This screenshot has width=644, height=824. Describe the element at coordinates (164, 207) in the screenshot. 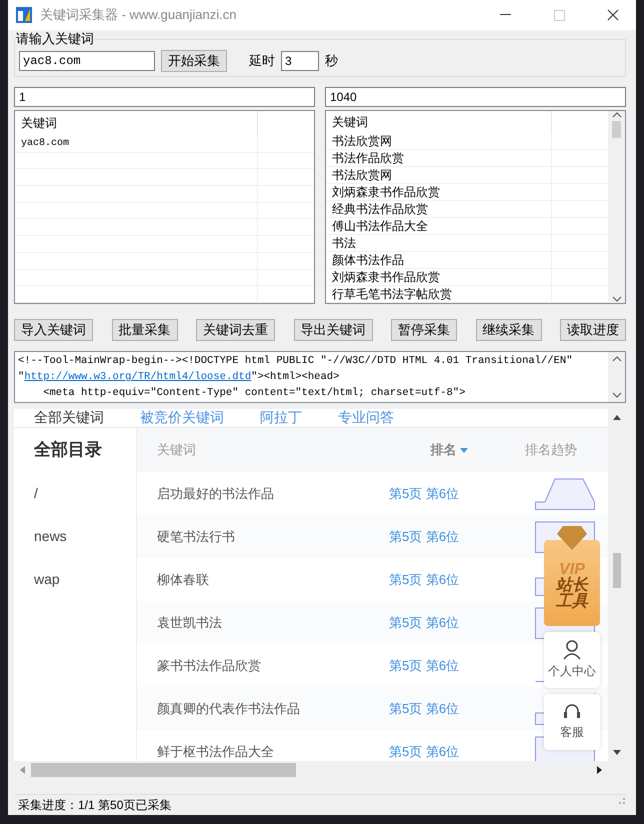

I see `keyword-list: 关键词 yac8.com` at that location.